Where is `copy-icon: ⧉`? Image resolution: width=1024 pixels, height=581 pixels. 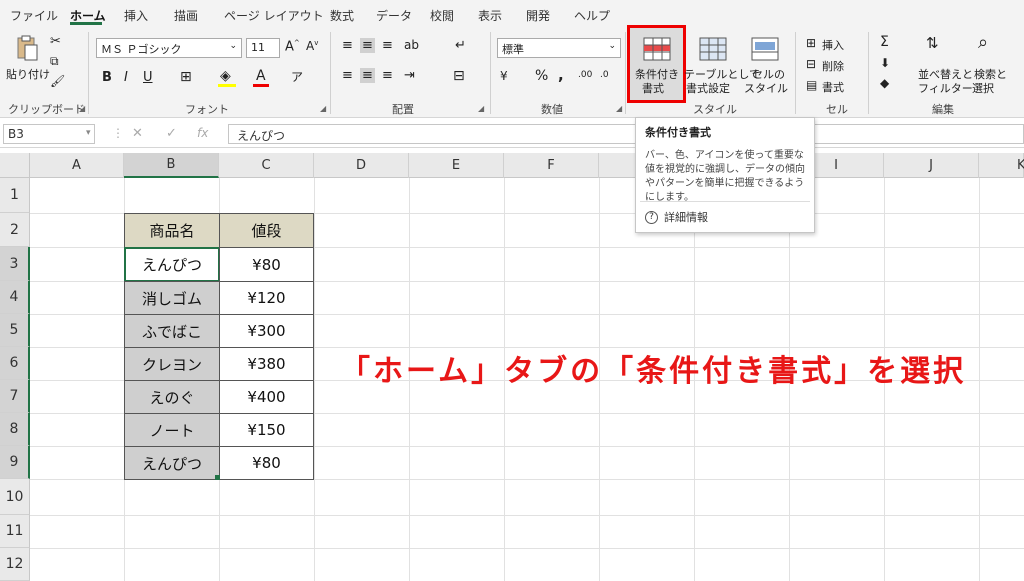
copy-icon: ⧉ is located at coordinates (54, 61).